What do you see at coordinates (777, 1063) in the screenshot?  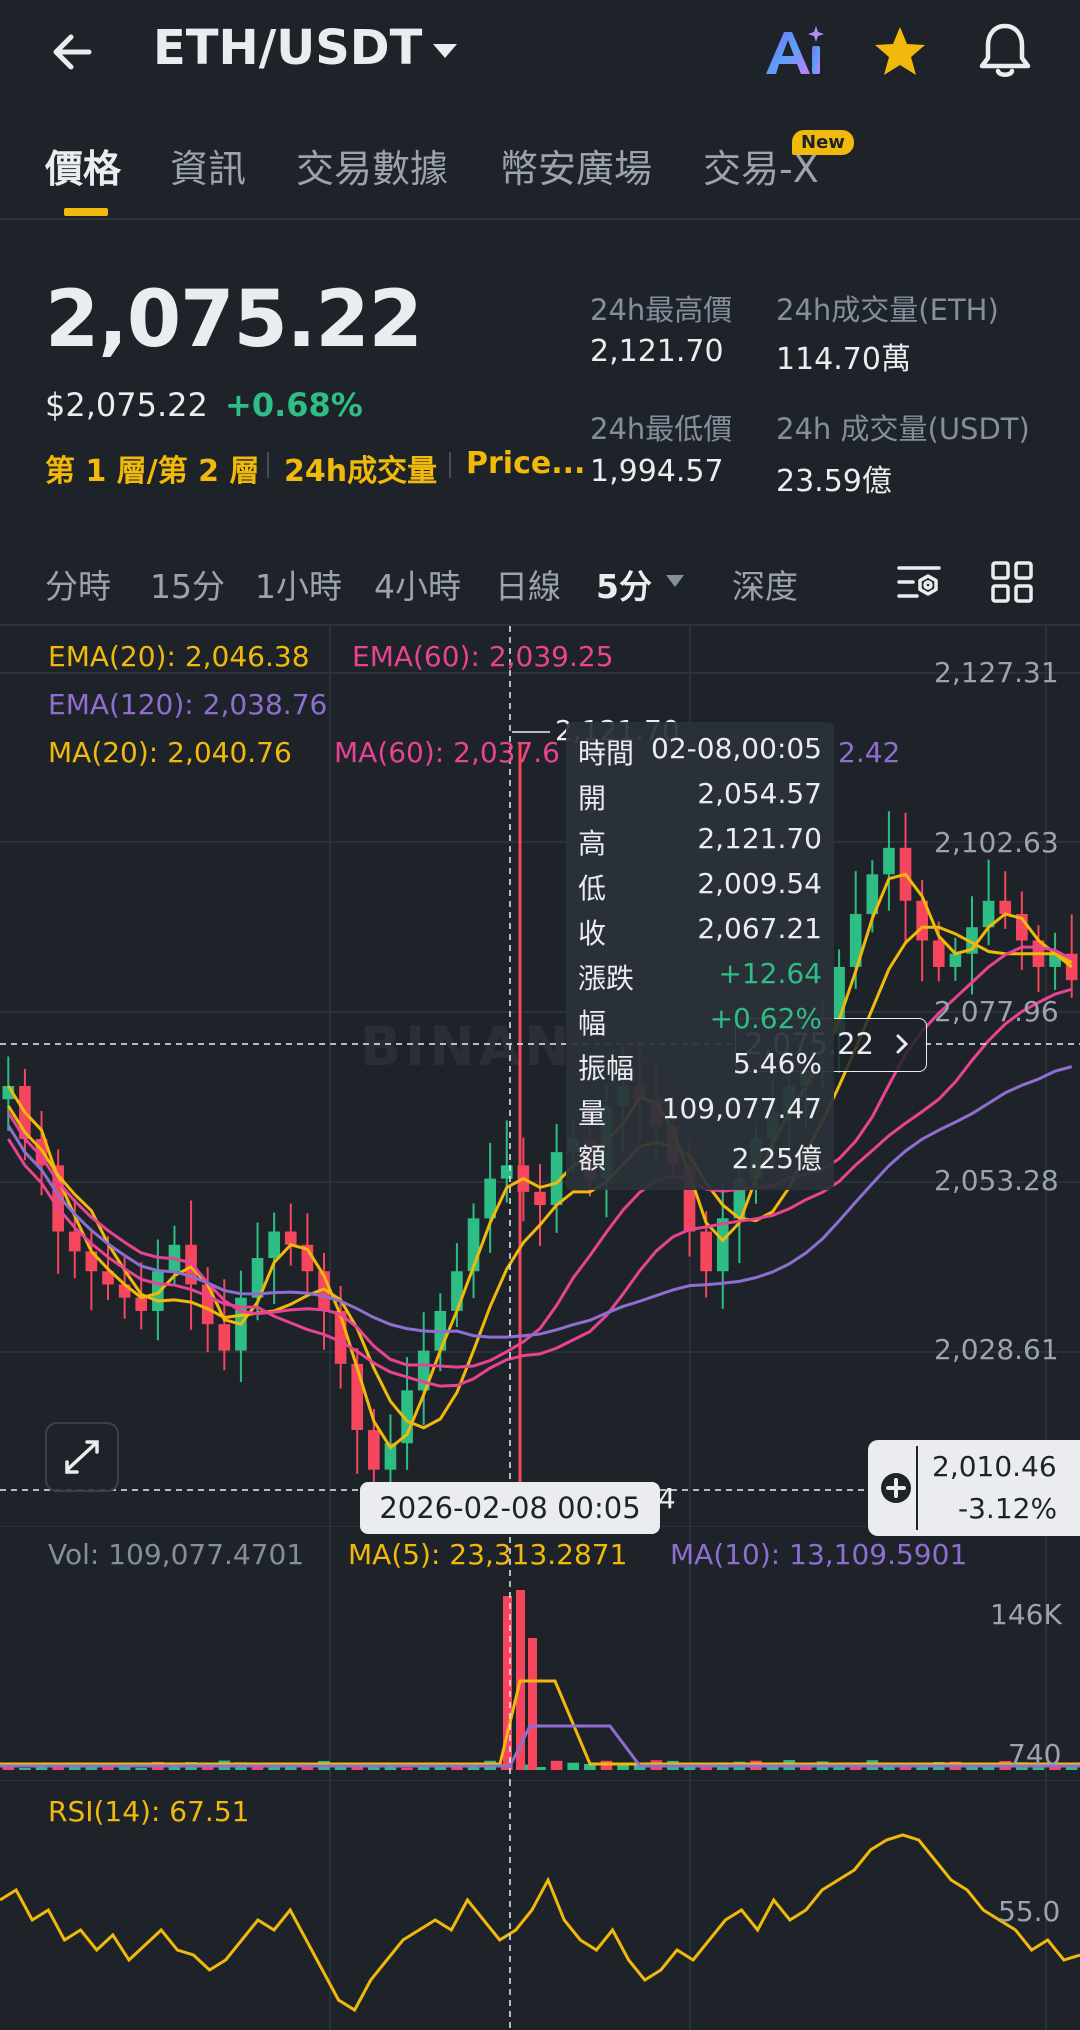 I see `tooltip-value: 5.46%` at bounding box center [777, 1063].